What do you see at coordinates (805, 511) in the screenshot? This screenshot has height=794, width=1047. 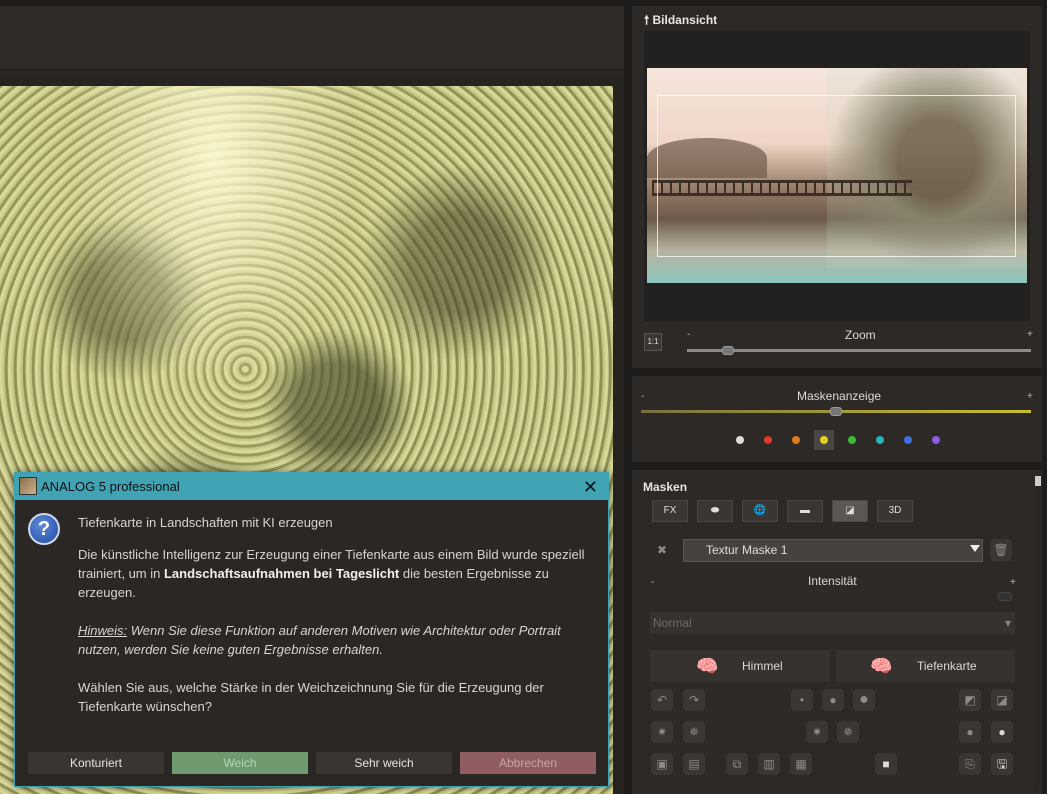 I see `horizon-mask-button: ▬` at bounding box center [805, 511].